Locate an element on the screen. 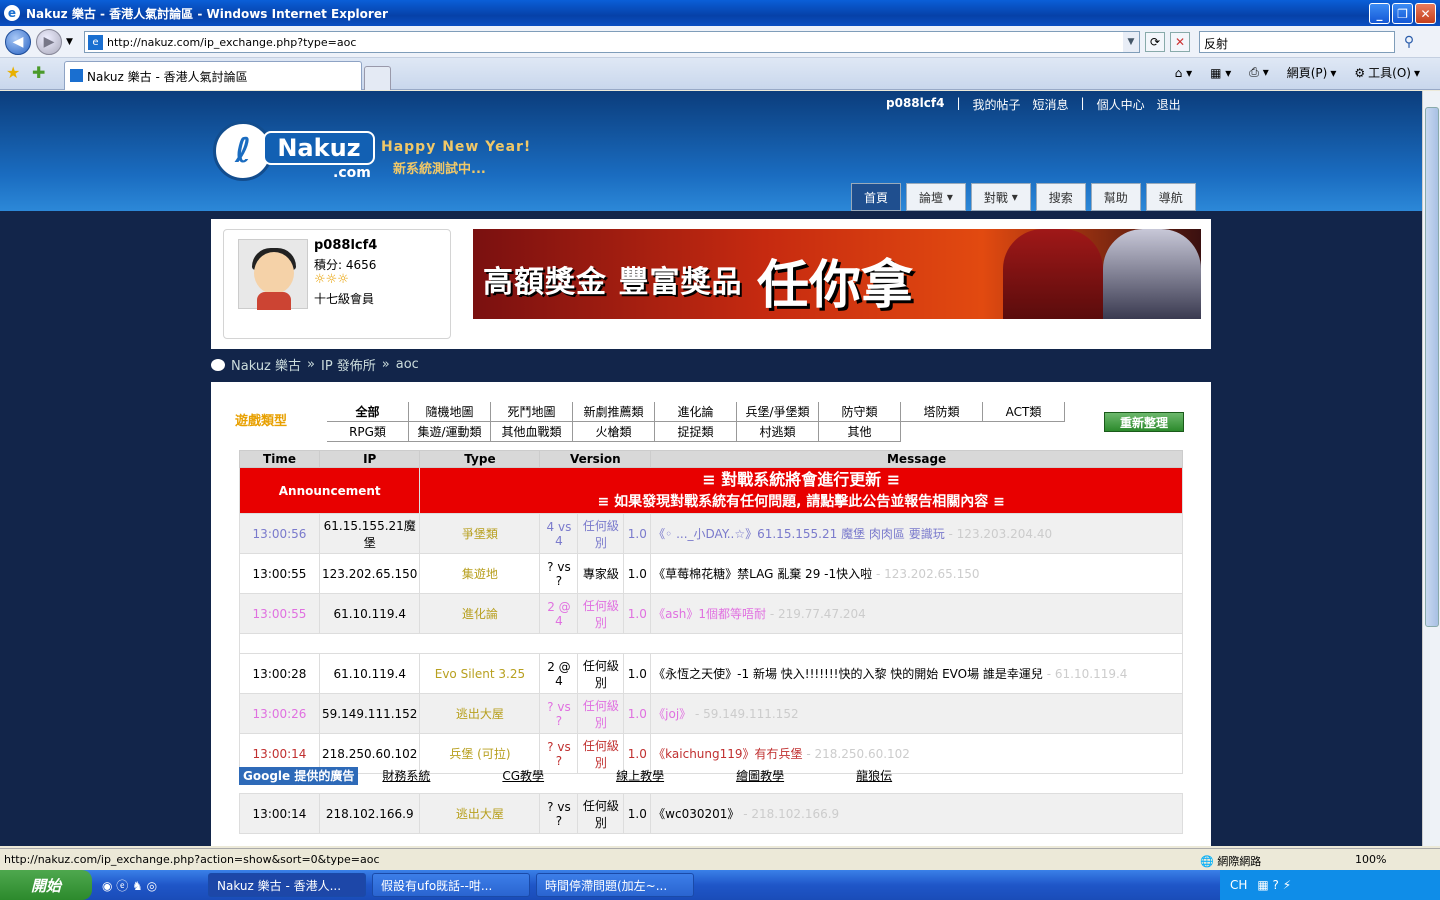 The image size is (1440, 900). category-tab: 捉捉類 is located at coordinates (696, 432).